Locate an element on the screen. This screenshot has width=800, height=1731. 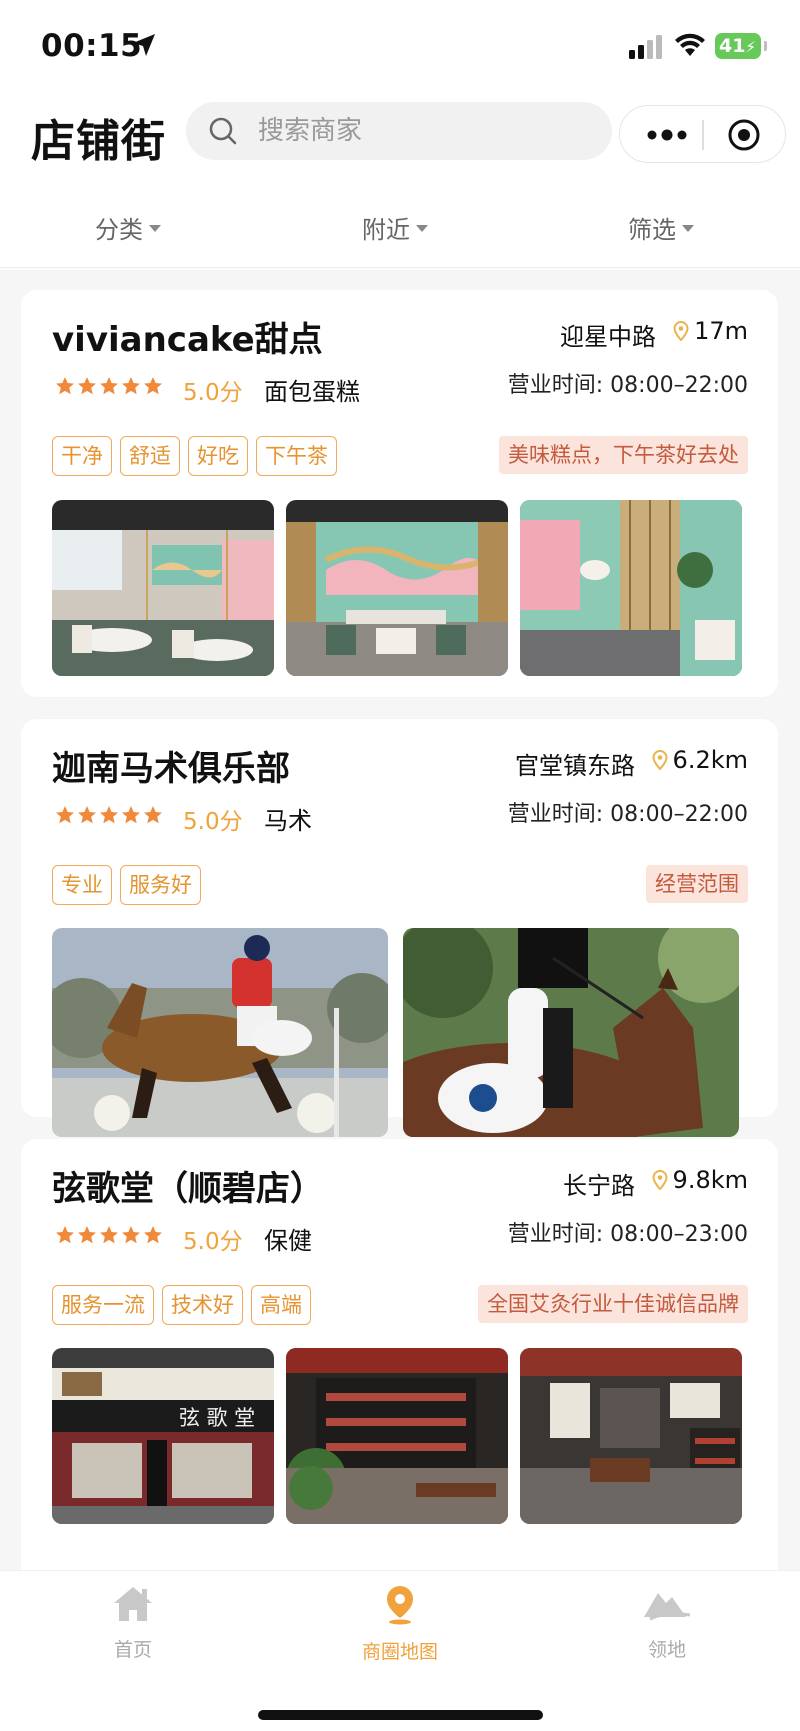
tab-home: 首页 is located at coordinates (133, 1623).